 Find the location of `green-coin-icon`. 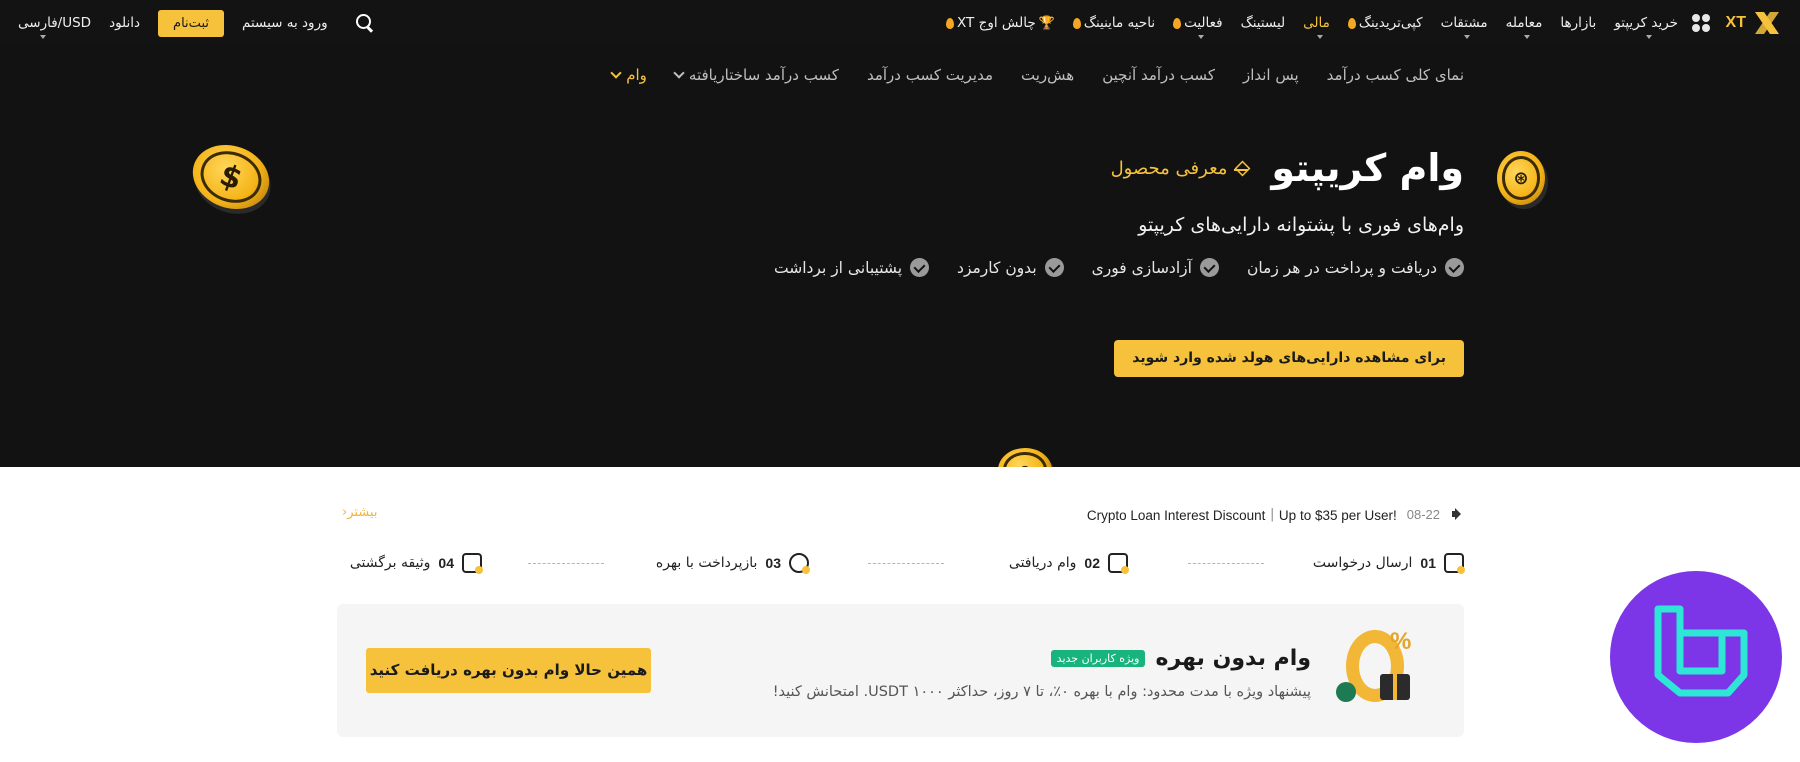

green-coin-icon is located at coordinates (1346, 692).